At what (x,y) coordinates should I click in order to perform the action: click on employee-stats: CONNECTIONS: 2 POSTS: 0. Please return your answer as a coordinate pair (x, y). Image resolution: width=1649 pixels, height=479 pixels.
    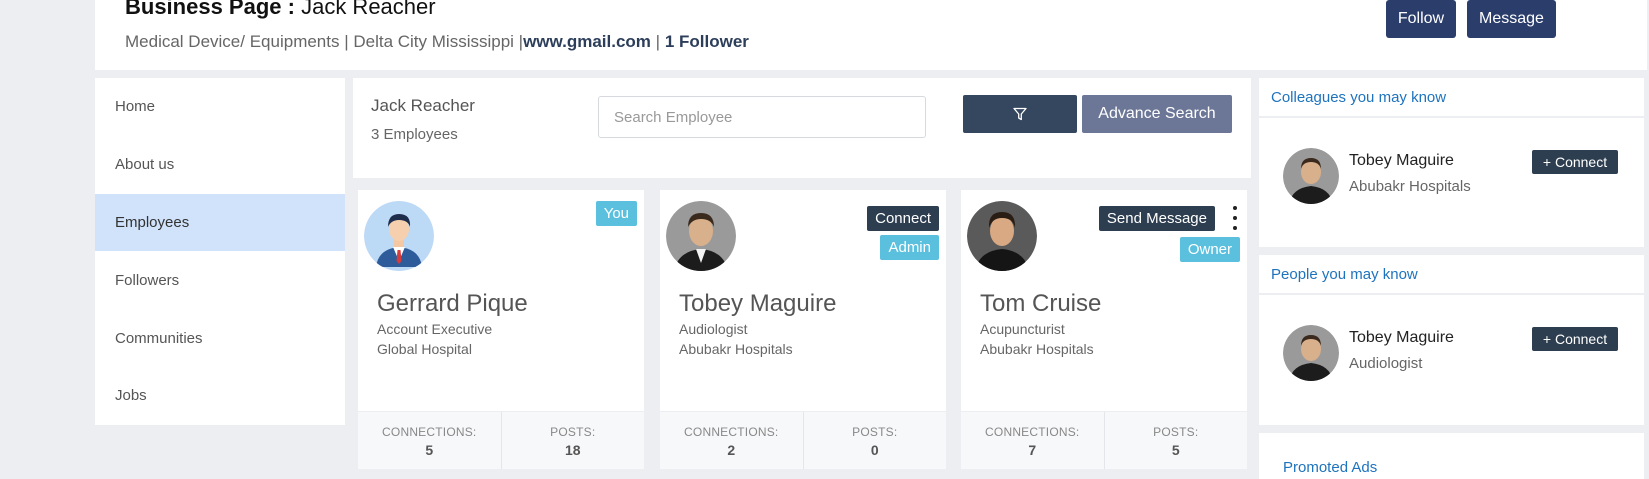
    Looking at the image, I should click on (803, 440).